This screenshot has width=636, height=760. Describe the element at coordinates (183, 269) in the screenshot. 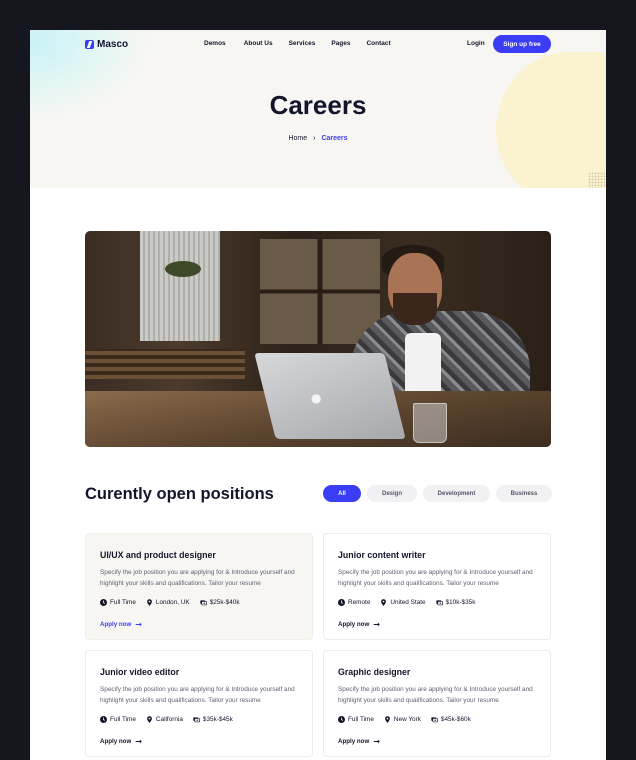

I see `photo-plant` at that location.